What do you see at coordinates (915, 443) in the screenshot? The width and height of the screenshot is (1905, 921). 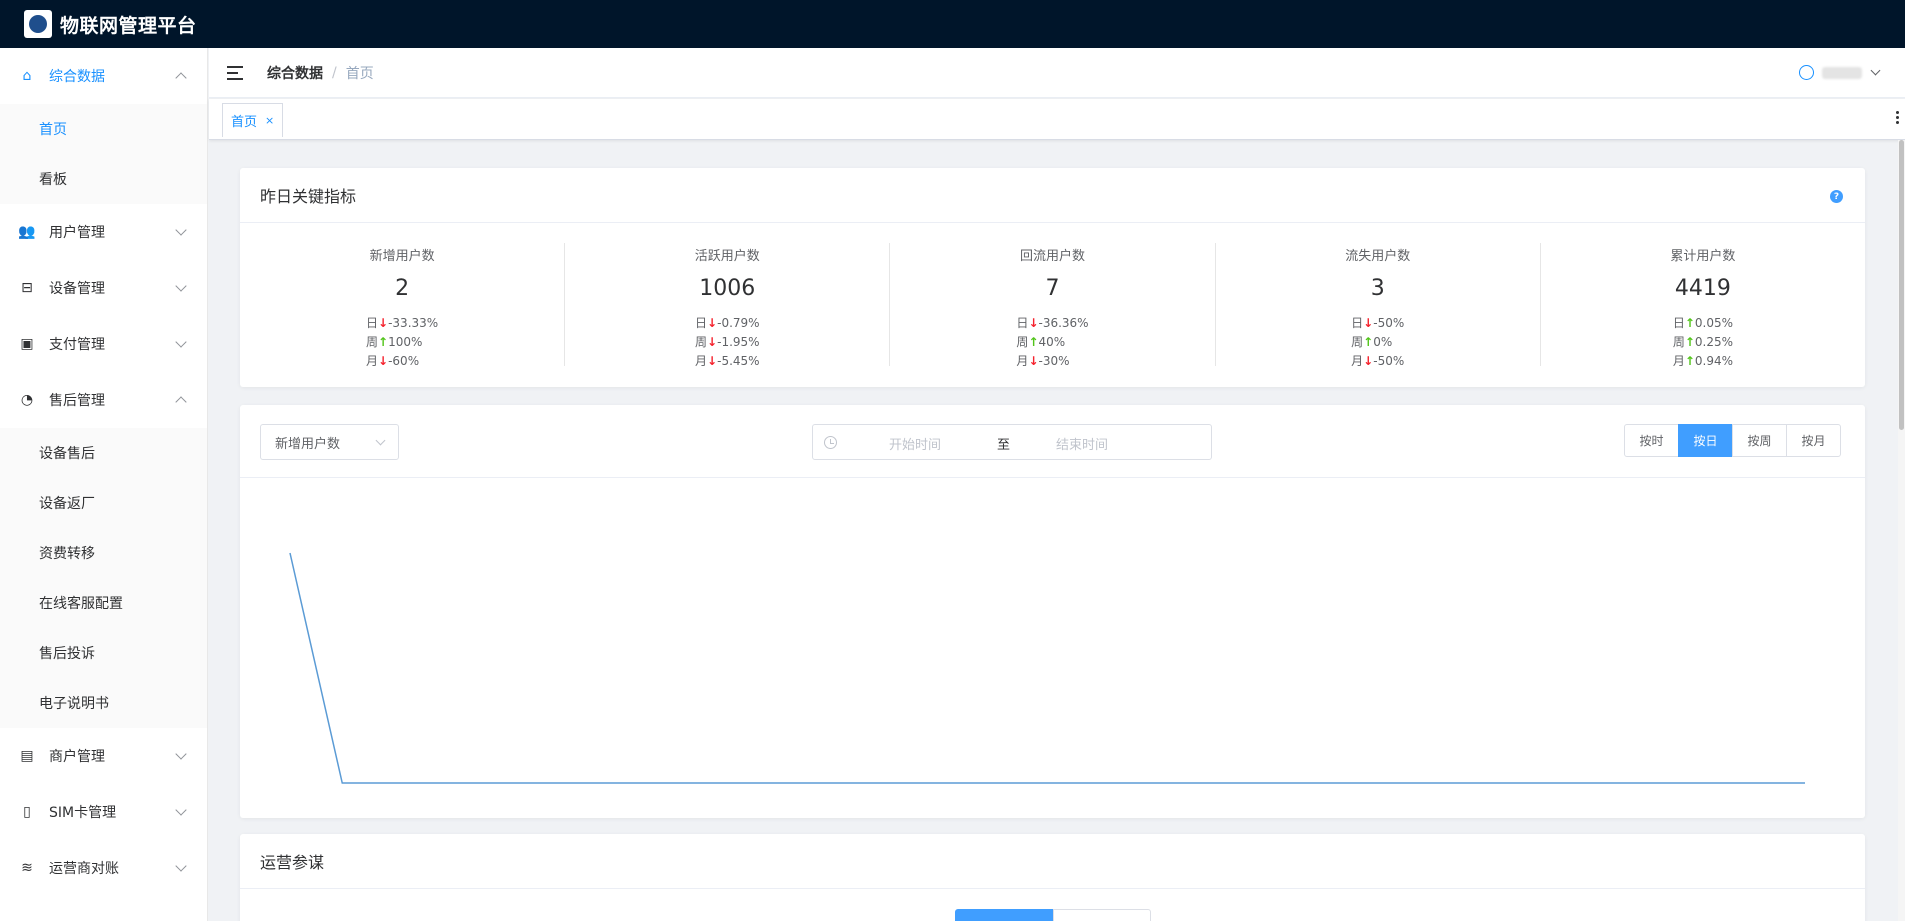 I see `start-date-input: 开始时间` at bounding box center [915, 443].